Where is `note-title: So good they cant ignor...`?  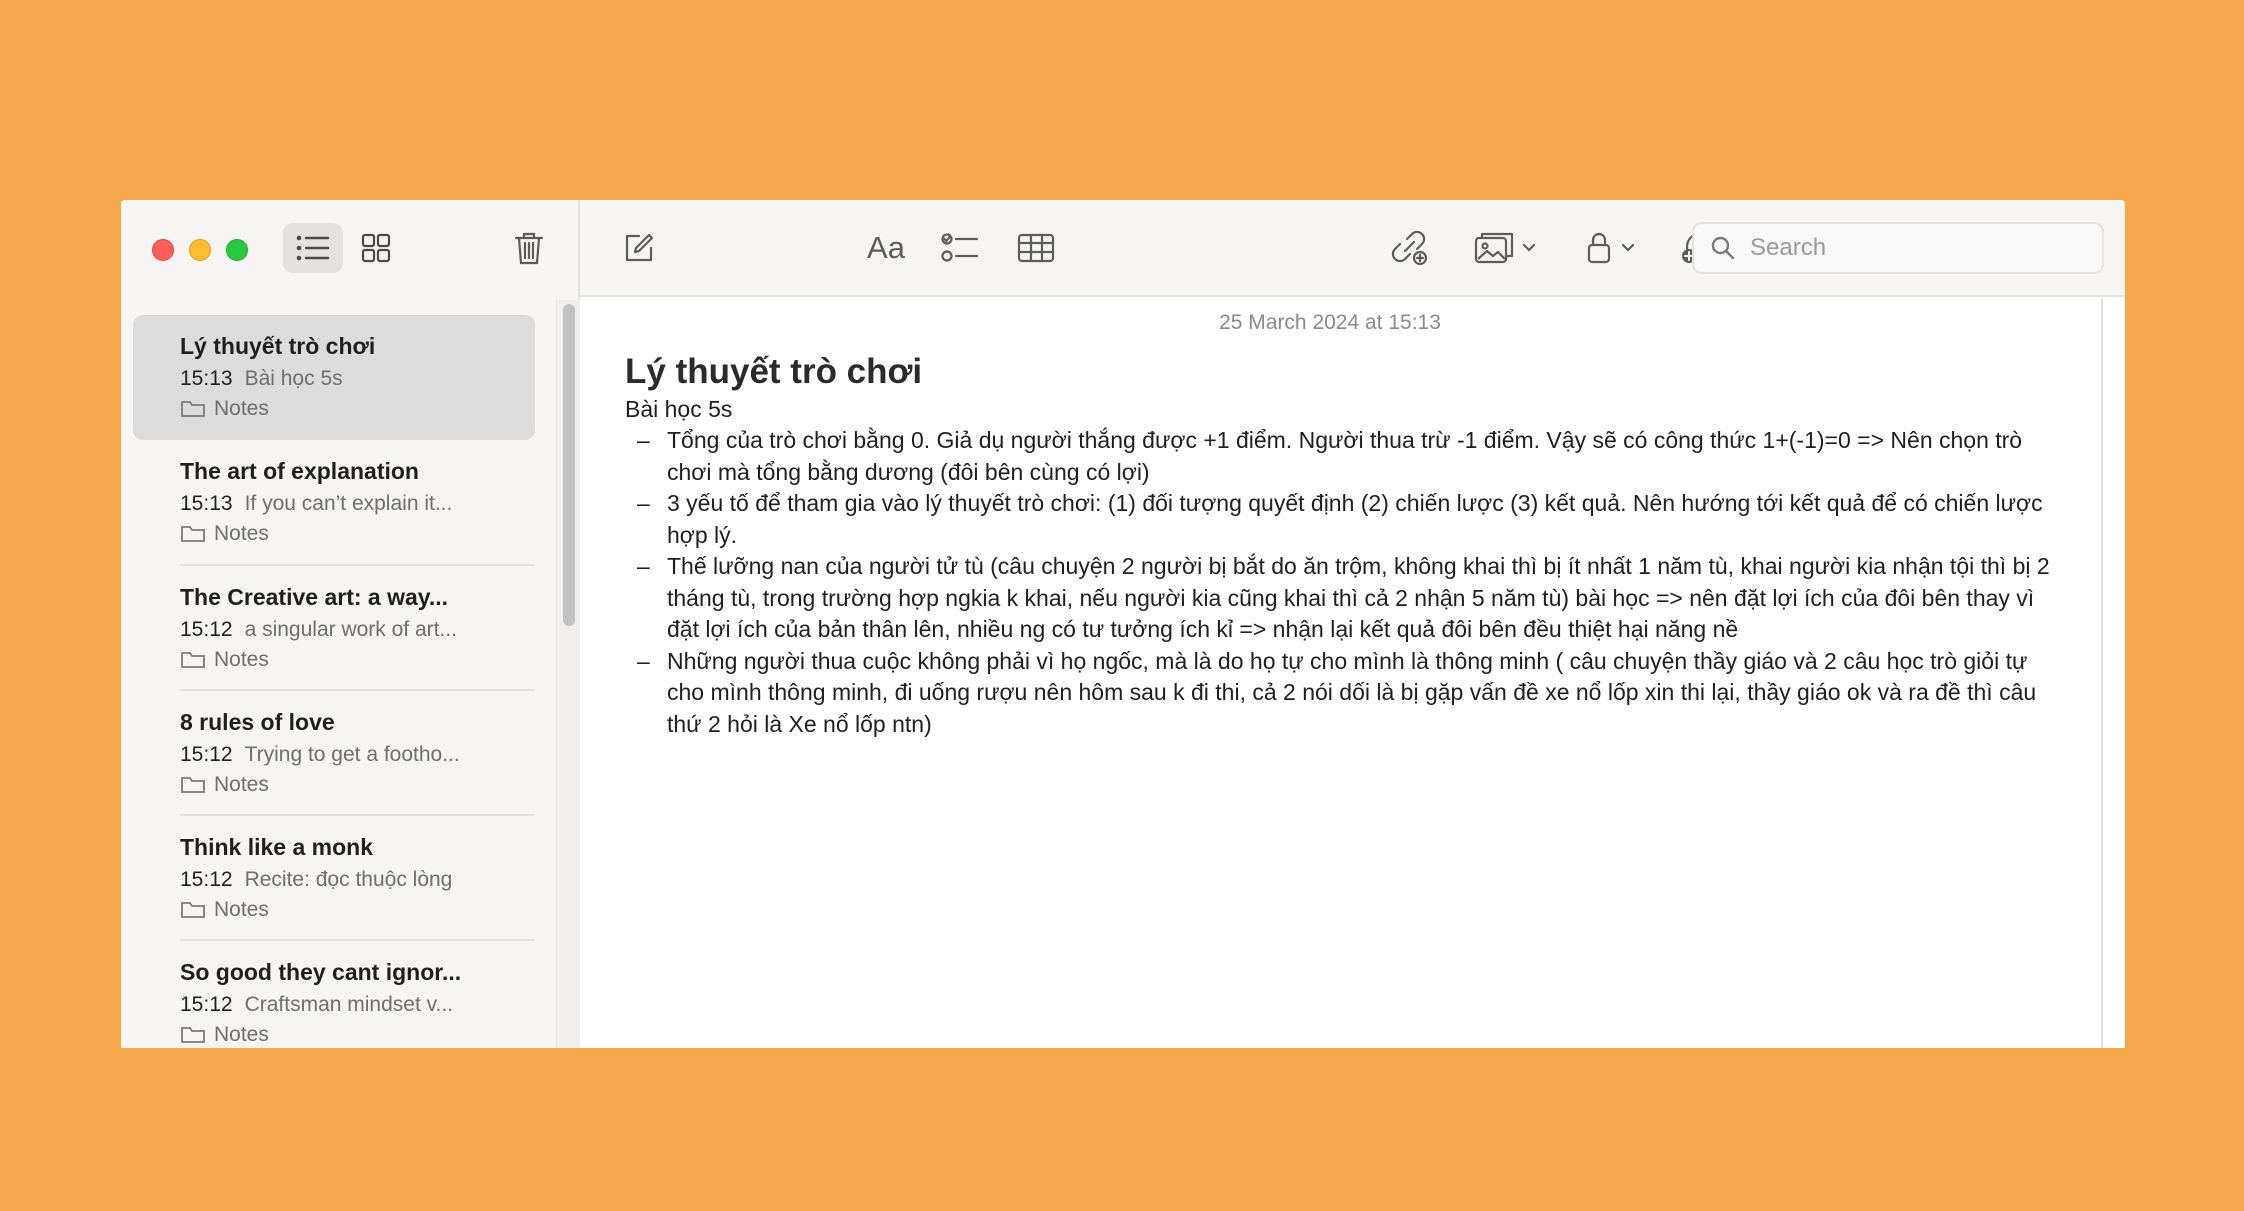
note-title: So good they cant ignor... is located at coordinates (321, 972).